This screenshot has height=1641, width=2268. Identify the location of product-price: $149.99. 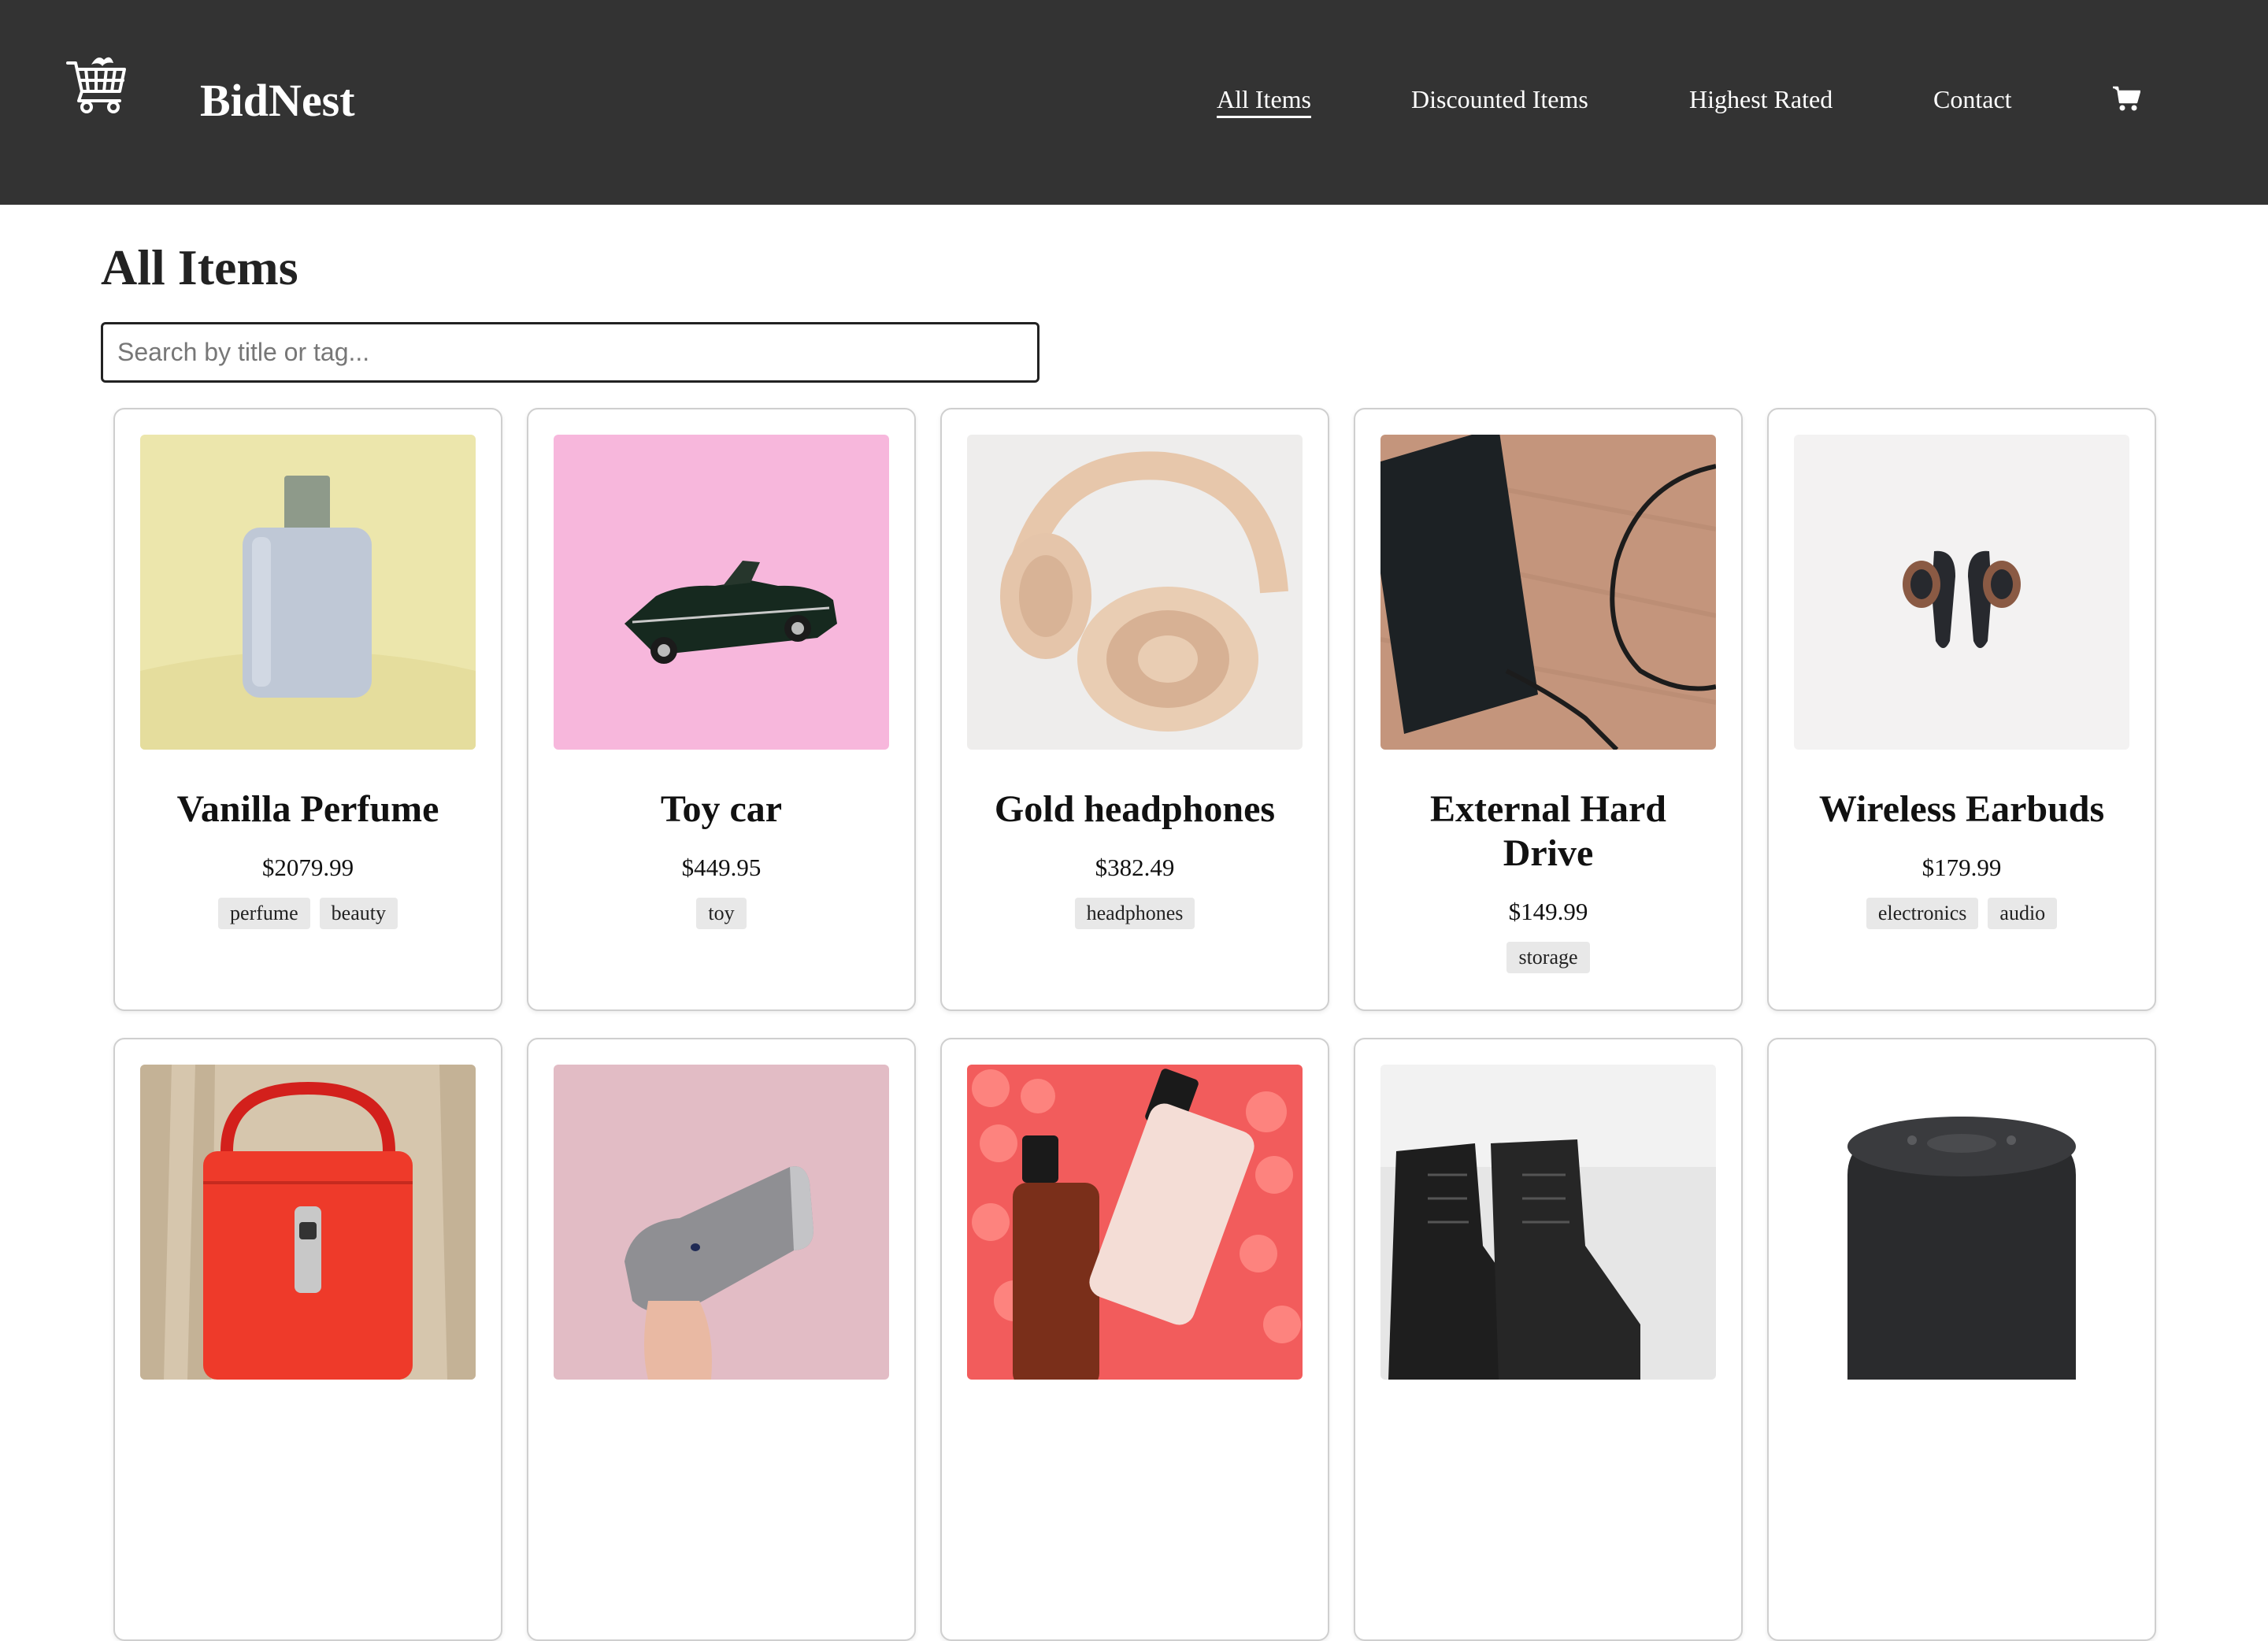
(1548, 912).